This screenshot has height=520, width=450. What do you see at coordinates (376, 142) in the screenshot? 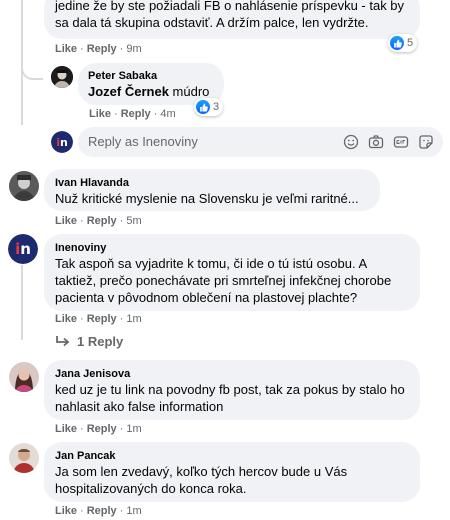
I see `camera-icon` at bounding box center [376, 142].